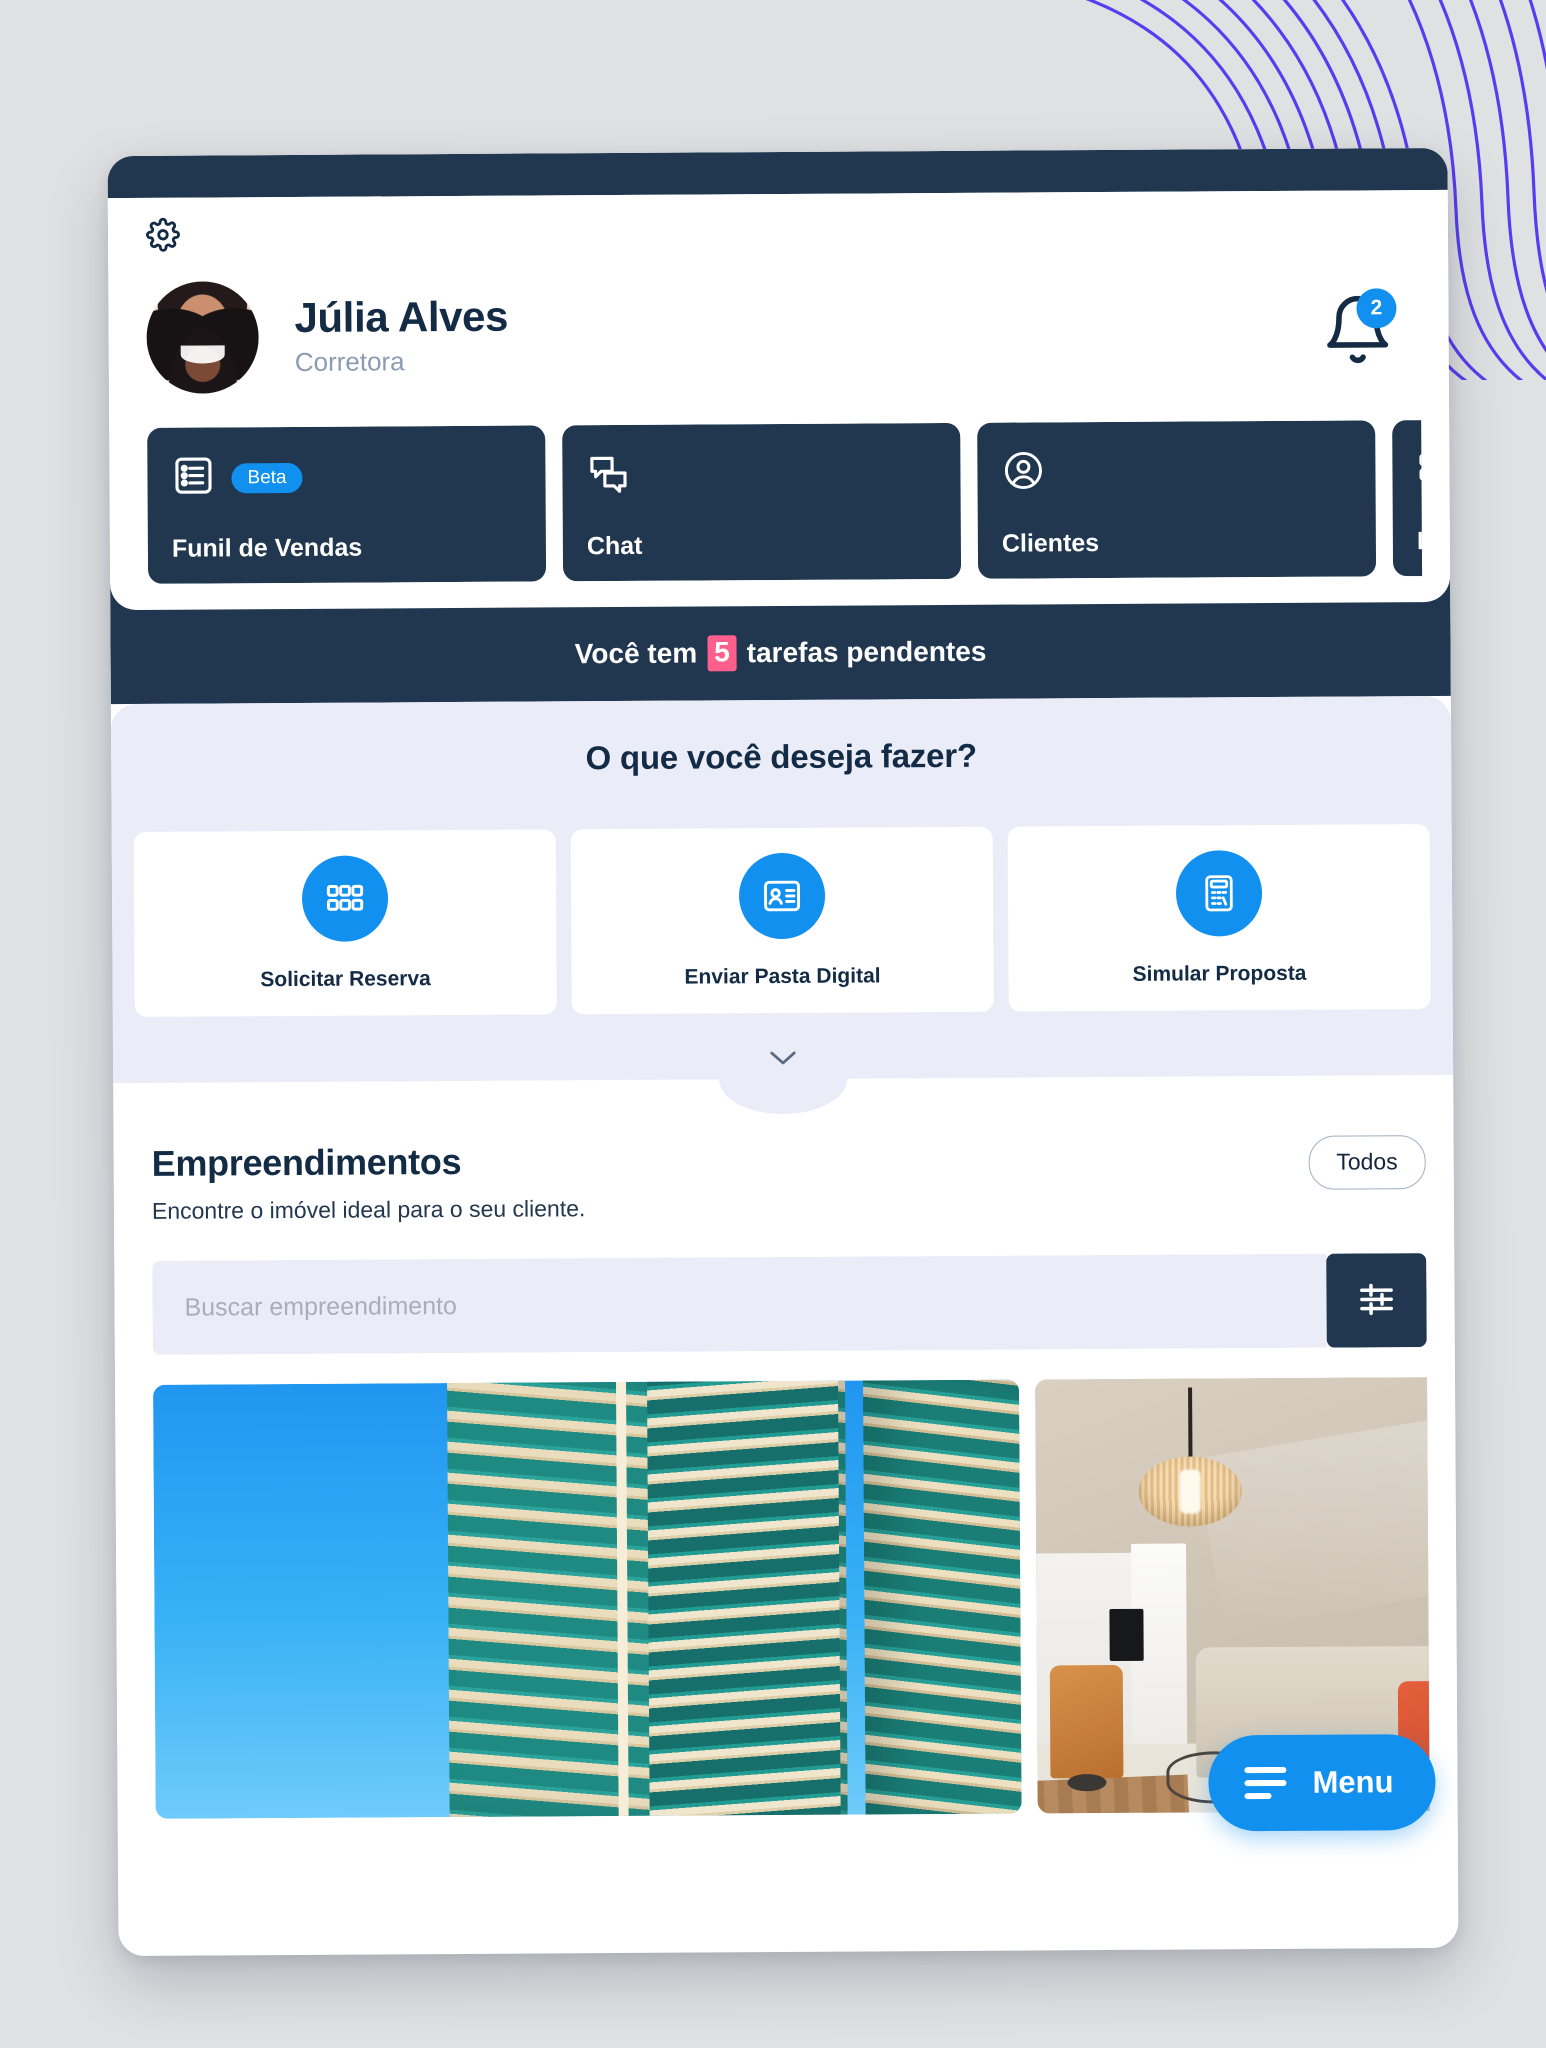 This screenshot has width=1546, height=2048. Describe the element at coordinates (783, 231) in the screenshot. I see `gear-icon` at that location.